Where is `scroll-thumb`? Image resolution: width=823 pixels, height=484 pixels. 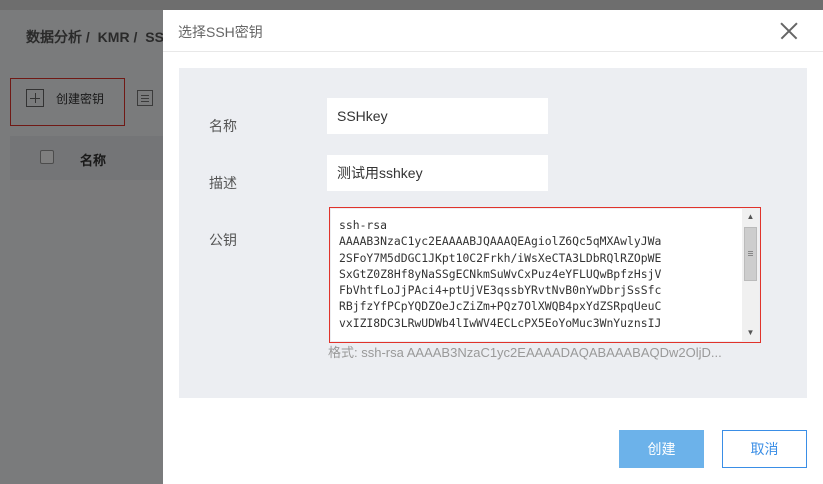 scroll-thumb is located at coordinates (750, 254).